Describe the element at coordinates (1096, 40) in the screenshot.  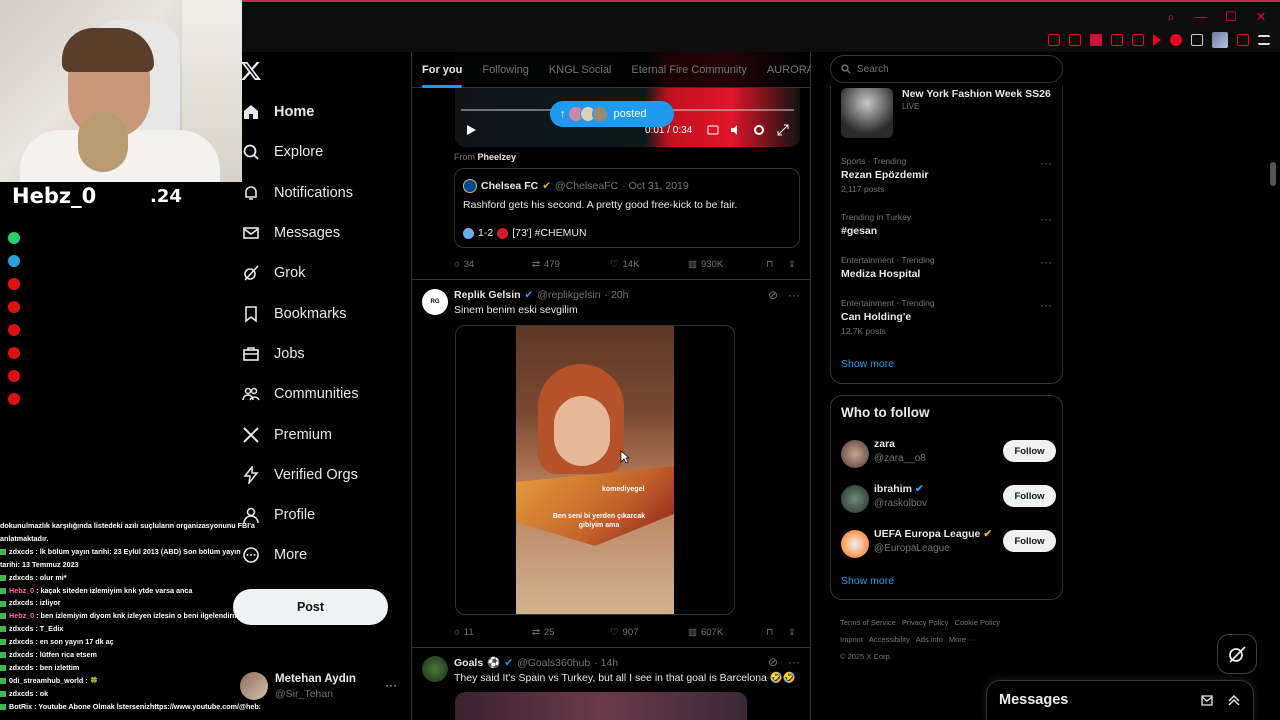
I see `shield-icon` at that location.